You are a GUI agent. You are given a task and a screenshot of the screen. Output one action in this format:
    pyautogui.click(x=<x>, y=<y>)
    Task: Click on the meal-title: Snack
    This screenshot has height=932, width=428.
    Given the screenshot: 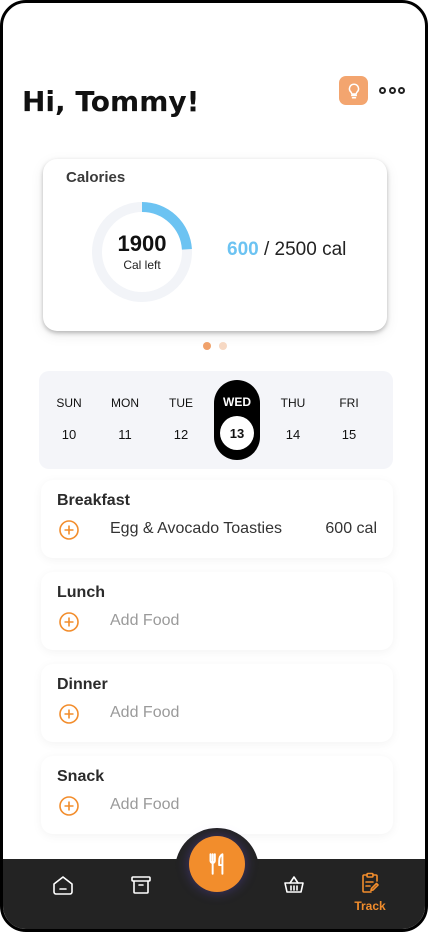 What is the action you would take?
    pyautogui.click(x=81, y=776)
    